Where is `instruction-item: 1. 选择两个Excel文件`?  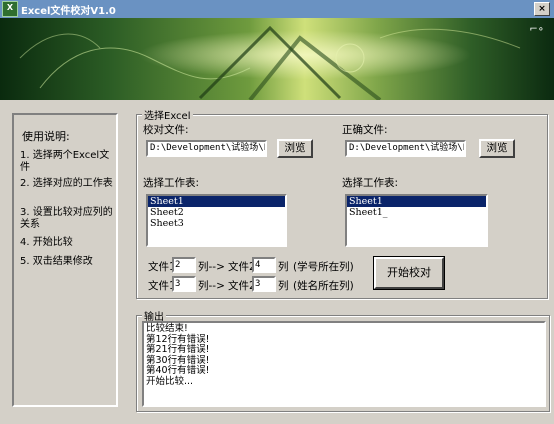
instruction-item: 1. 选择两个Excel文件 is located at coordinates (65, 161).